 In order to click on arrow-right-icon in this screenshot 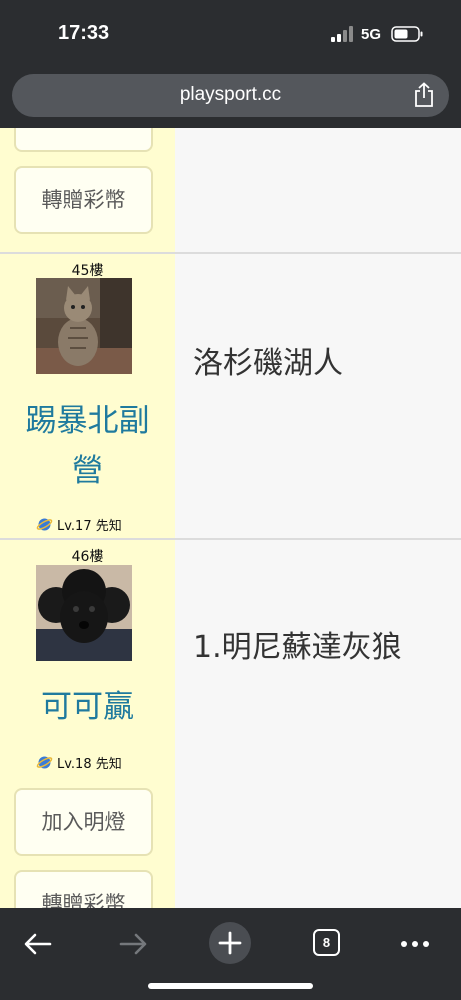, I will do `click(133, 944)`.